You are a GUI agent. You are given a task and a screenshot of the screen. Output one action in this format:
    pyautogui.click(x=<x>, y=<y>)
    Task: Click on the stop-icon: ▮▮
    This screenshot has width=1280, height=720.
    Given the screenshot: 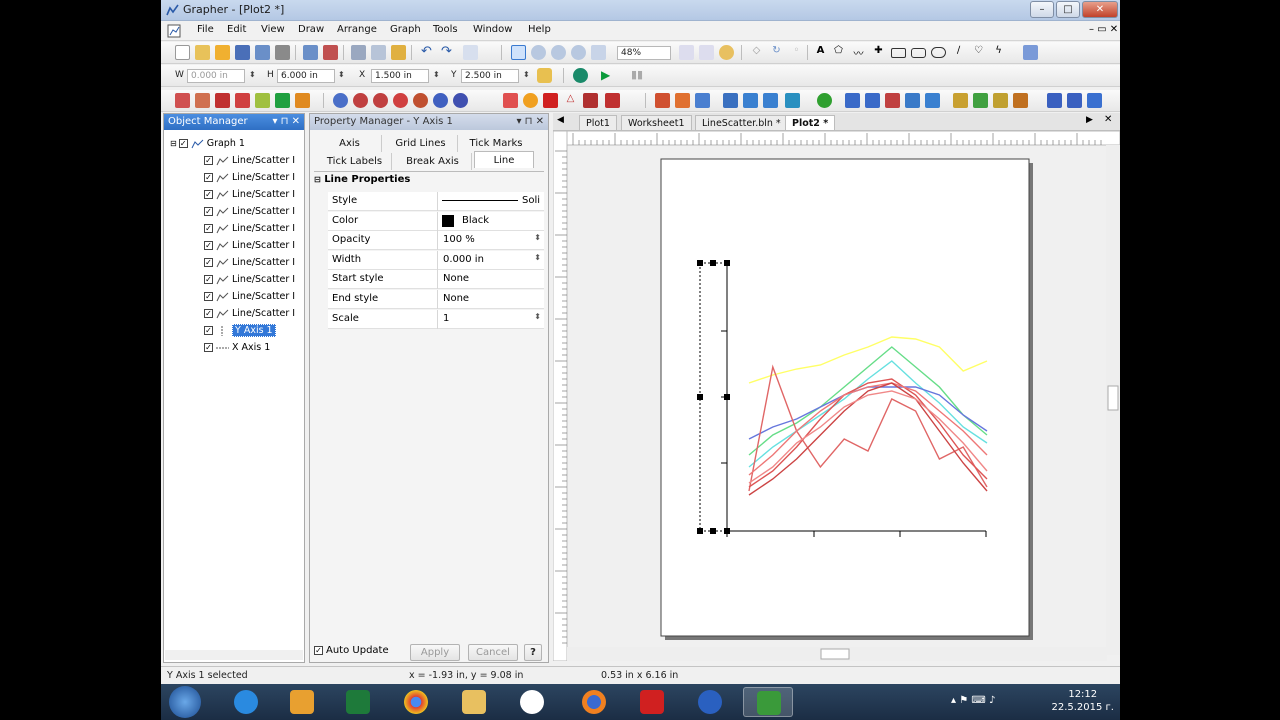 What is the action you would take?
    pyautogui.click(x=638, y=75)
    